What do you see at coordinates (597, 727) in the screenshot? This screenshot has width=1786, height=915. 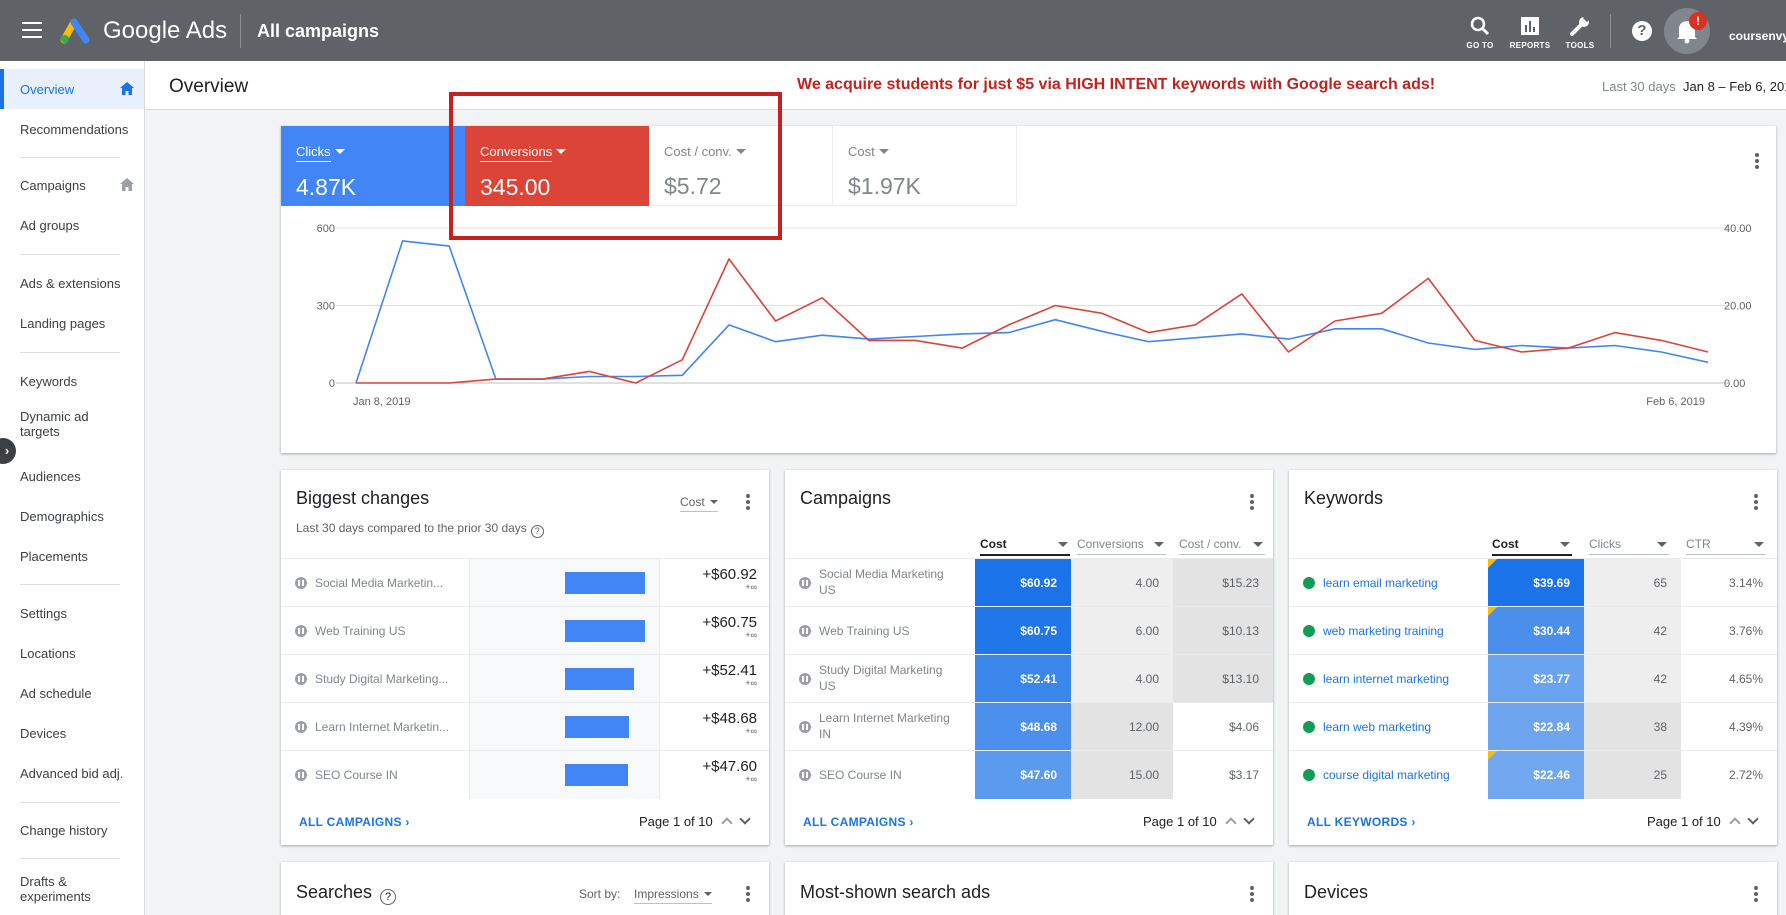 I see `change-bar` at bounding box center [597, 727].